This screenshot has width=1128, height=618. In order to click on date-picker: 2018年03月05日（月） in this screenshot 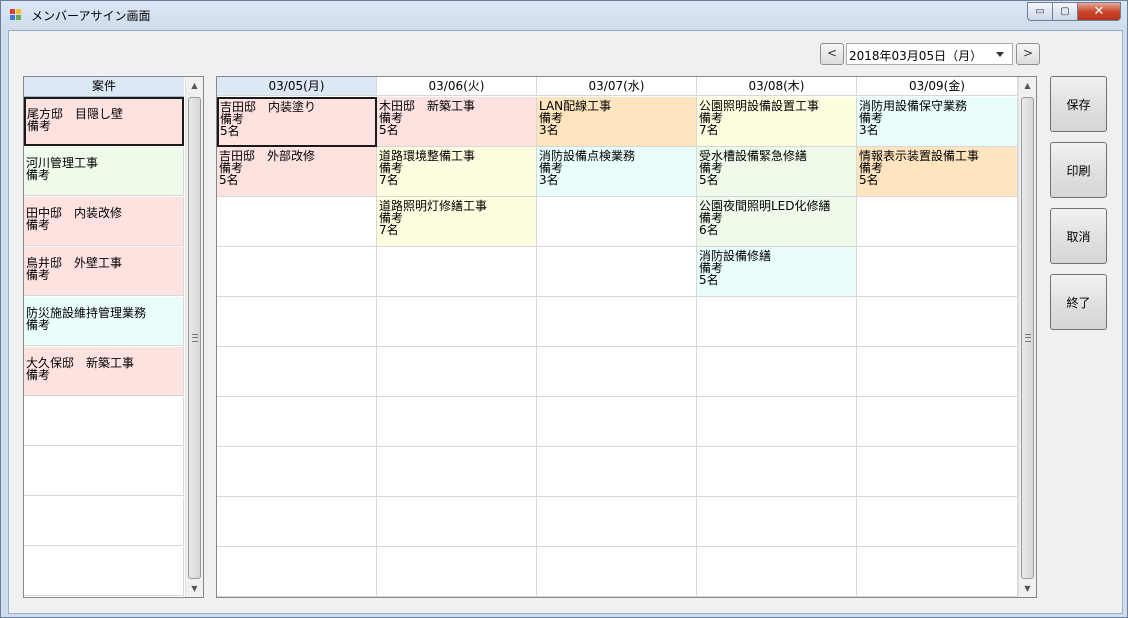, I will do `click(929, 54)`.